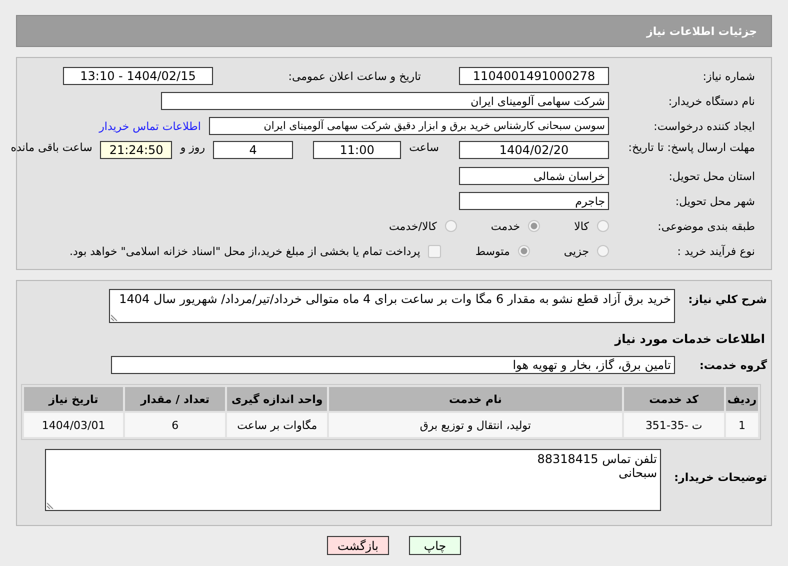  What do you see at coordinates (691, 147) in the screenshot?
I see `field-label: مهلت ارسال پاسخ: تا تاریخ:` at bounding box center [691, 147].